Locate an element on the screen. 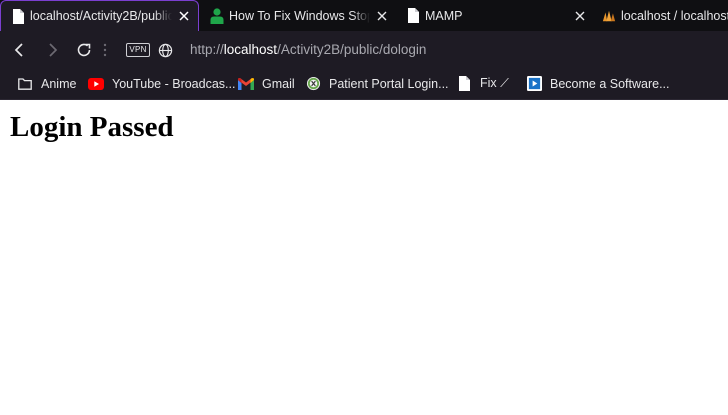 Image resolution: width=728 pixels, height=415 pixels. tab-title: How To Fix Windows Stop C is located at coordinates (299, 15).